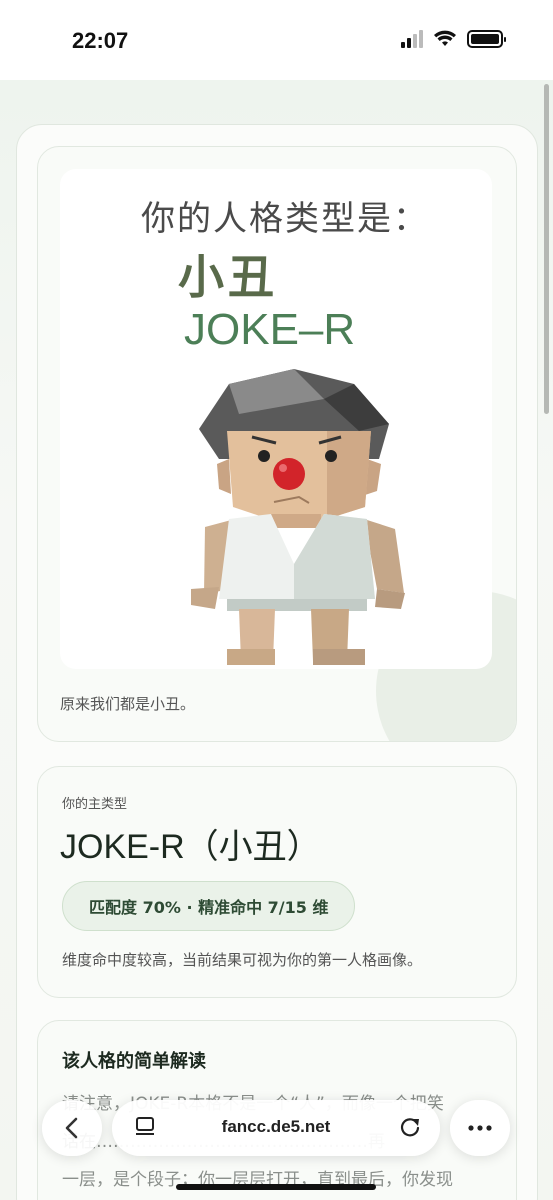 This screenshot has height=1200, width=553. What do you see at coordinates (412, 39) in the screenshot?
I see `signal-icon` at bounding box center [412, 39].